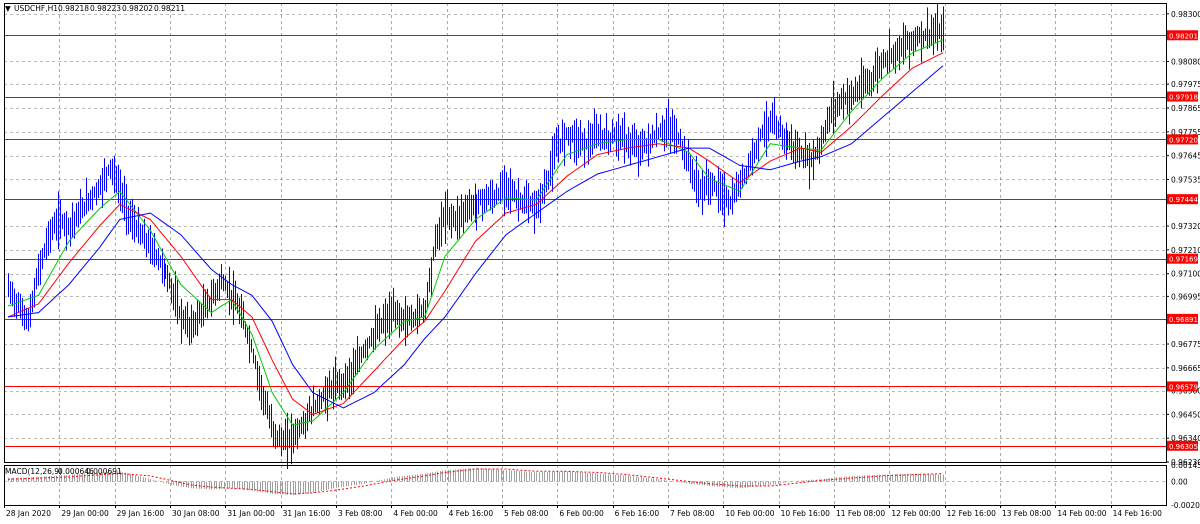 This screenshot has height=524, width=1200. I want to click on close-value: 0.98211, so click(169, 8).